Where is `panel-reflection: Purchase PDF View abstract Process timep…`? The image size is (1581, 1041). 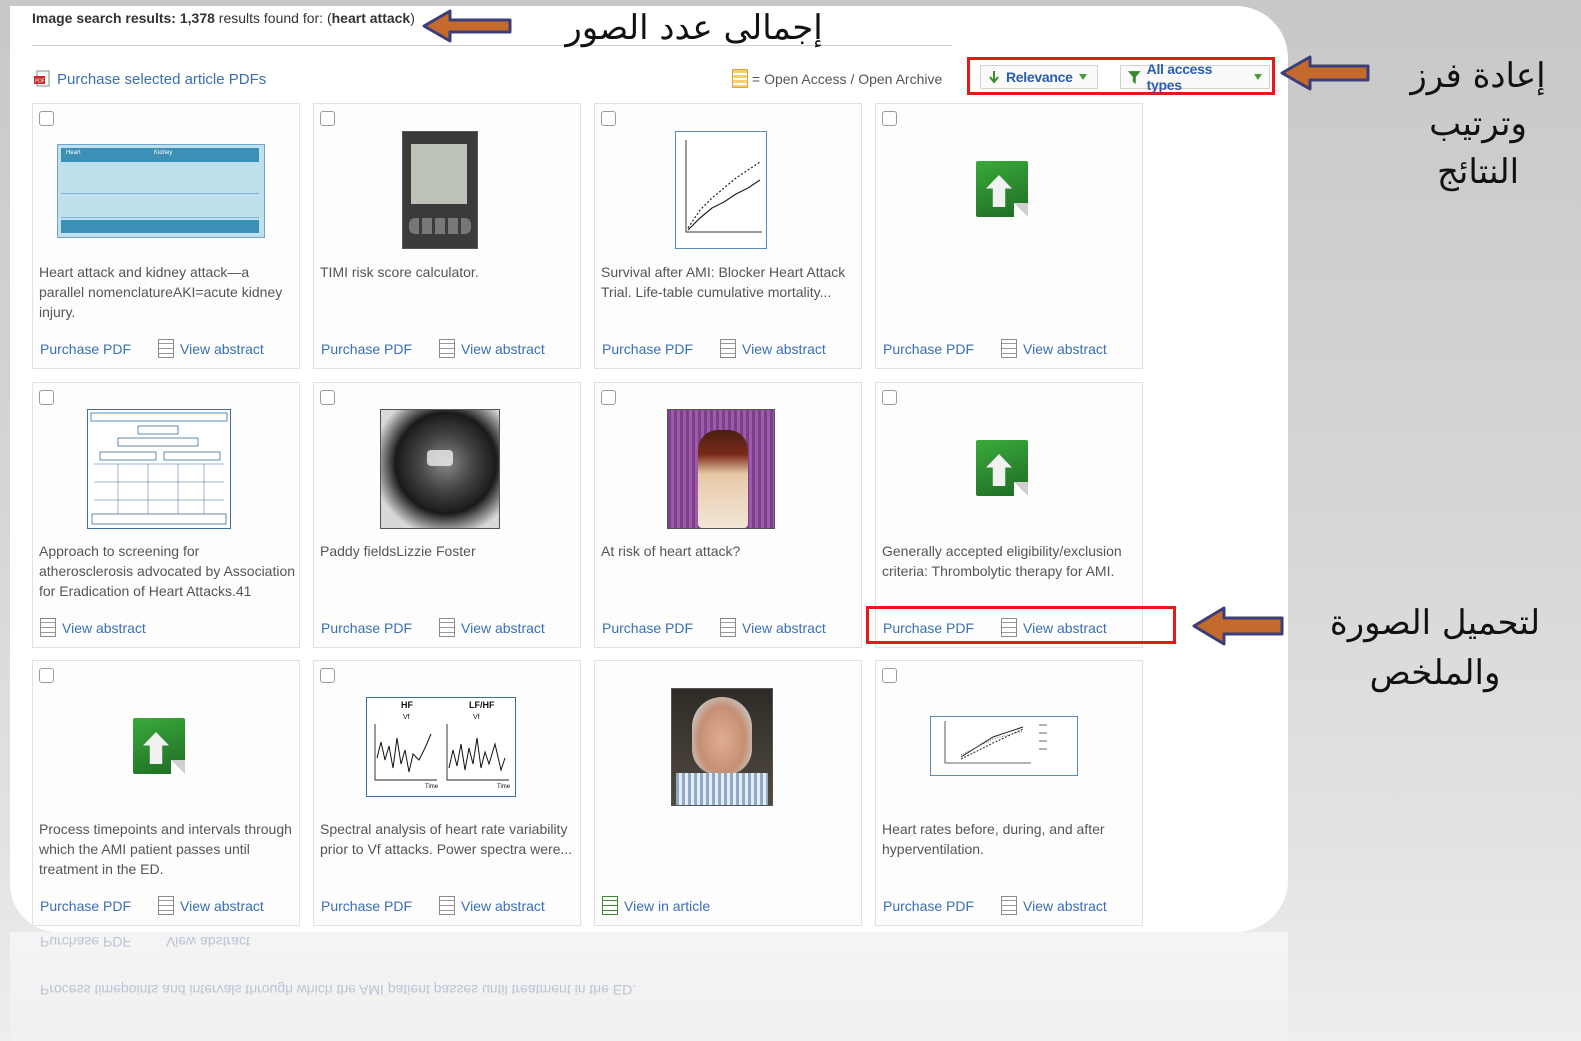
panel-reflection: Purchase PDF View abstract Process timep… is located at coordinates (649, 986).